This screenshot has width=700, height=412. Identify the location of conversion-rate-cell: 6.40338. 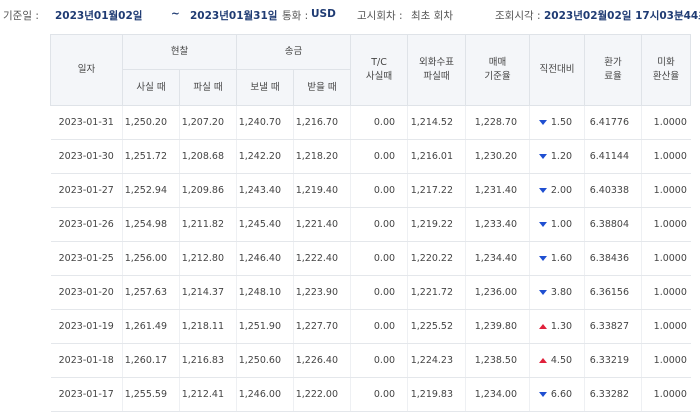
(613, 190).